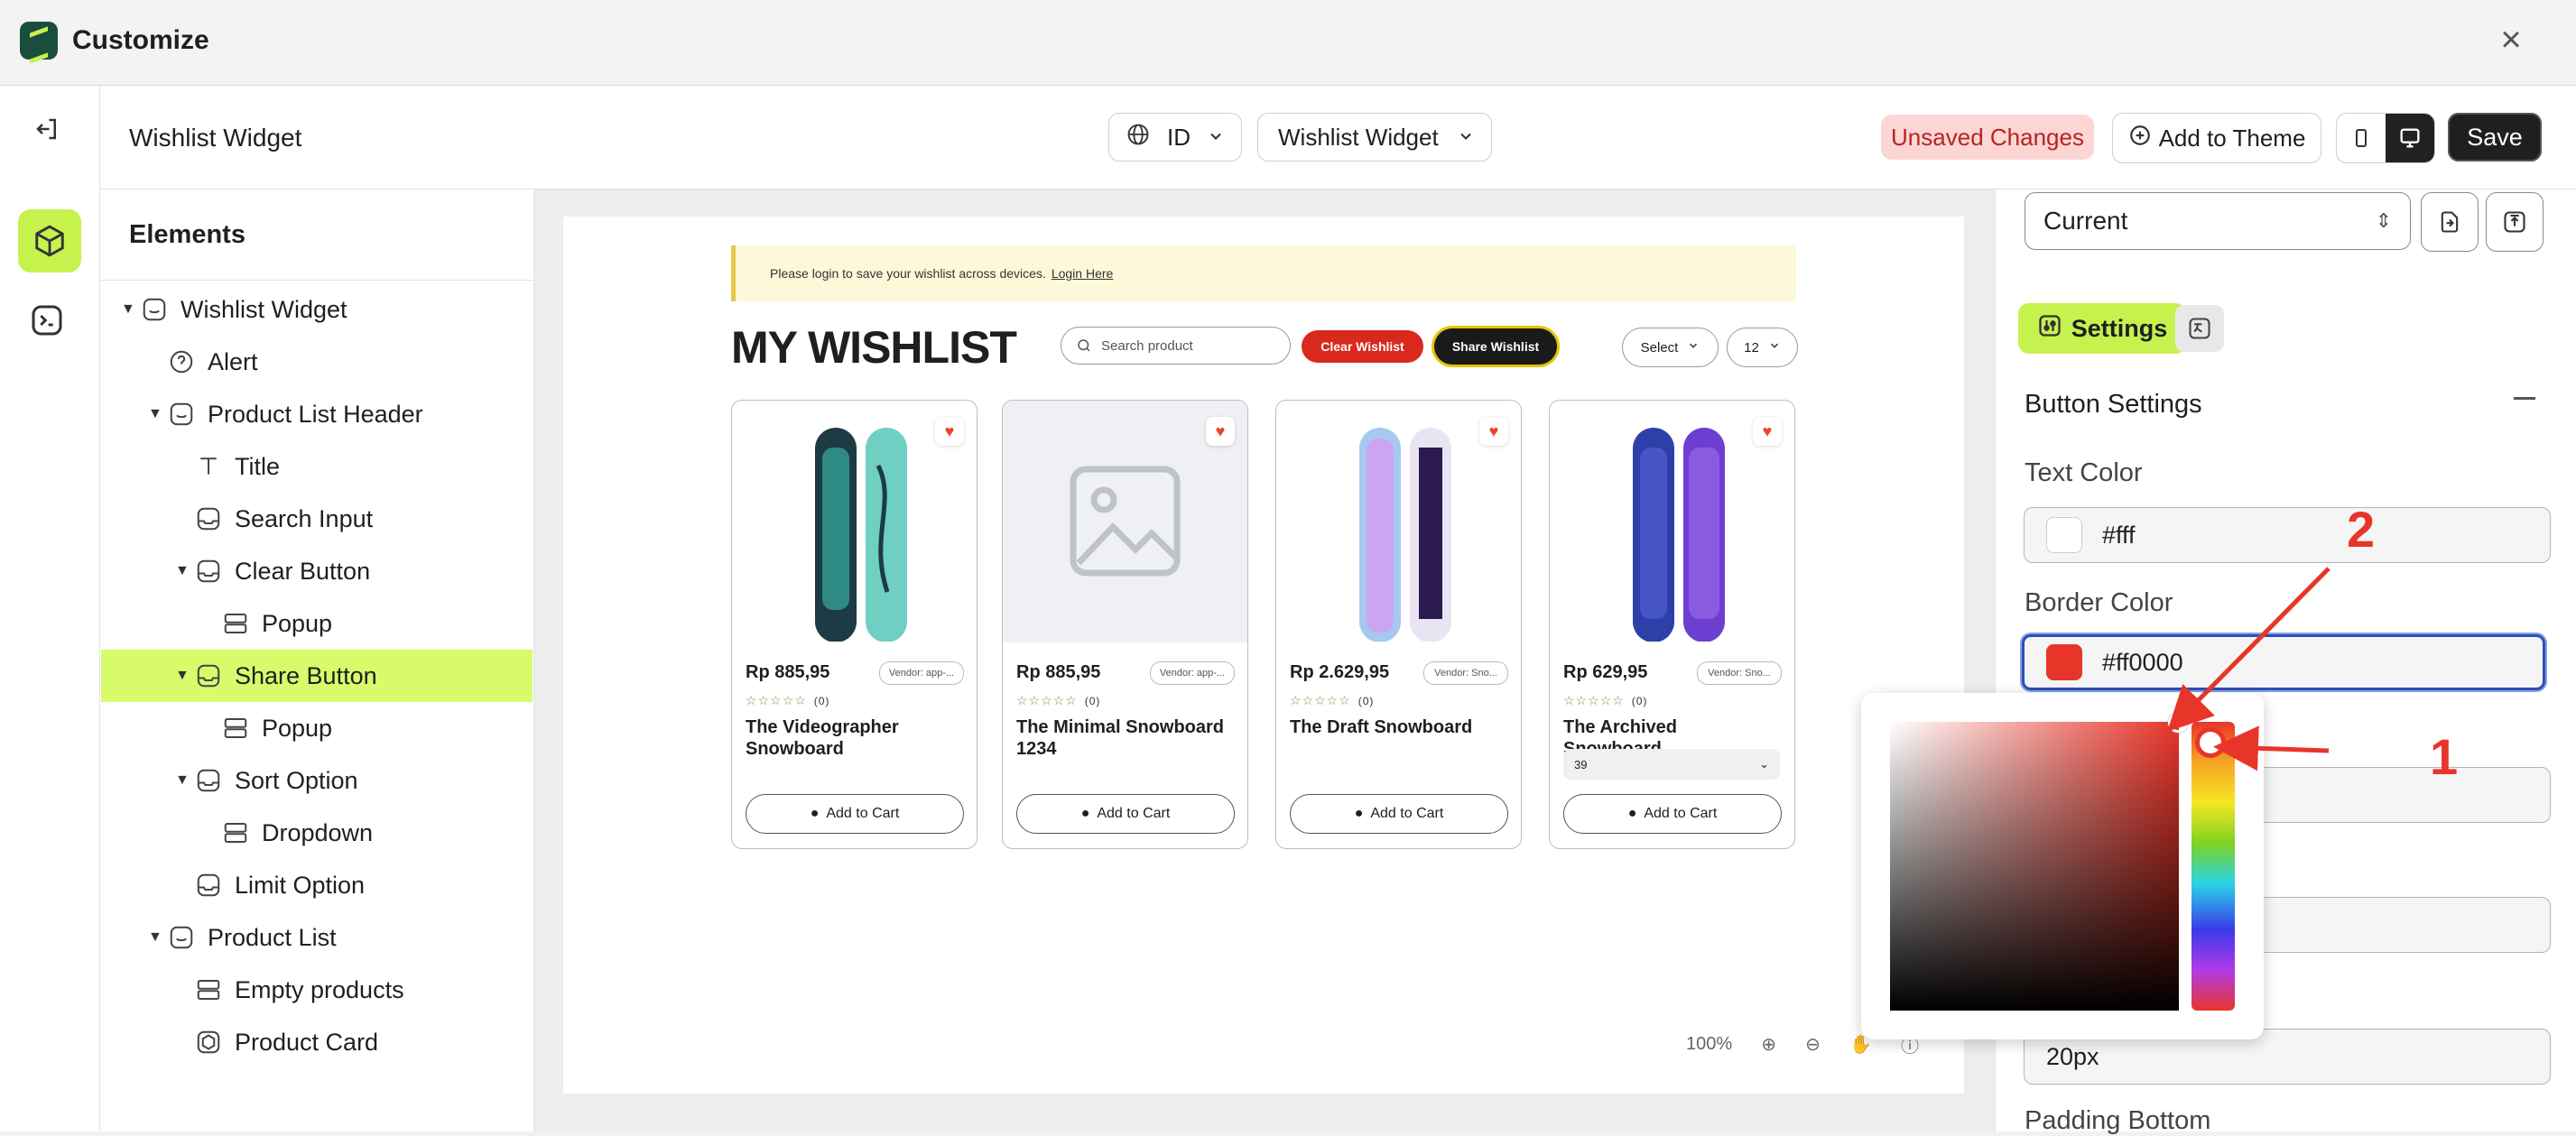 The image size is (2576, 1136). I want to click on save-button: Save, so click(2495, 137).